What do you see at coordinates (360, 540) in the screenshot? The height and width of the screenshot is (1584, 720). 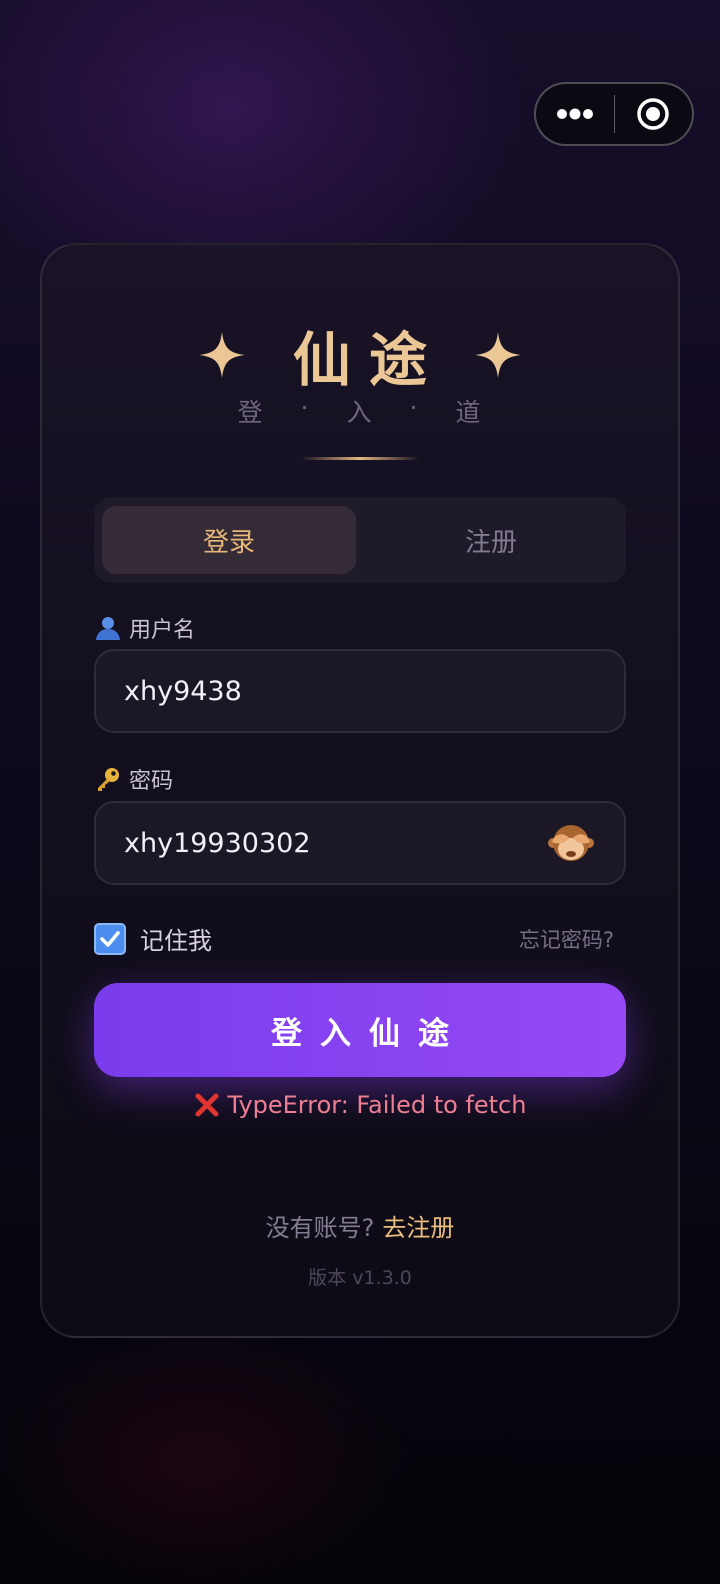 I see `auth-tabs: 登录 注册` at bounding box center [360, 540].